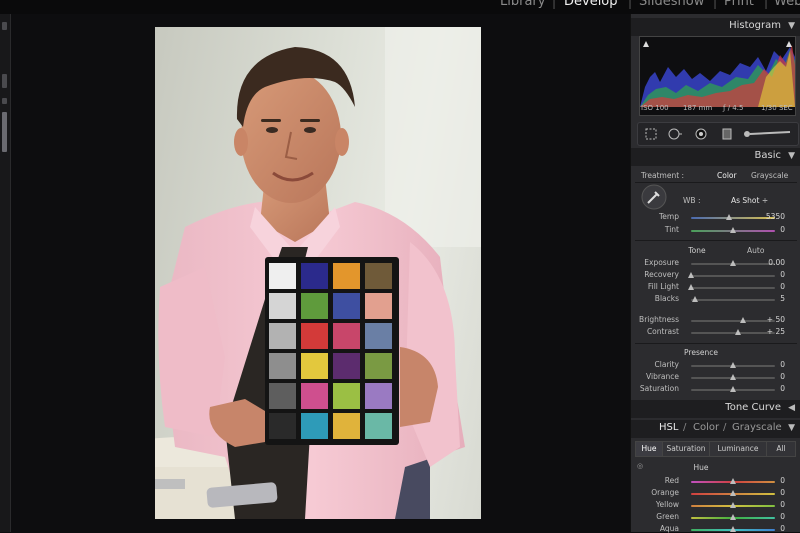 The width and height of the screenshot is (800, 533). What do you see at coordinates (773, 229) in the screenshot?
I see `tint-value: 0` at bounding box center [773, 229].